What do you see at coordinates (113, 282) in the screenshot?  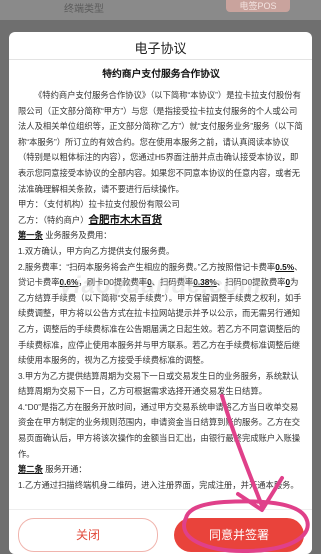 I see `c1-2e: ，刷卡D0提款费率` at bounding box center [113, 282].